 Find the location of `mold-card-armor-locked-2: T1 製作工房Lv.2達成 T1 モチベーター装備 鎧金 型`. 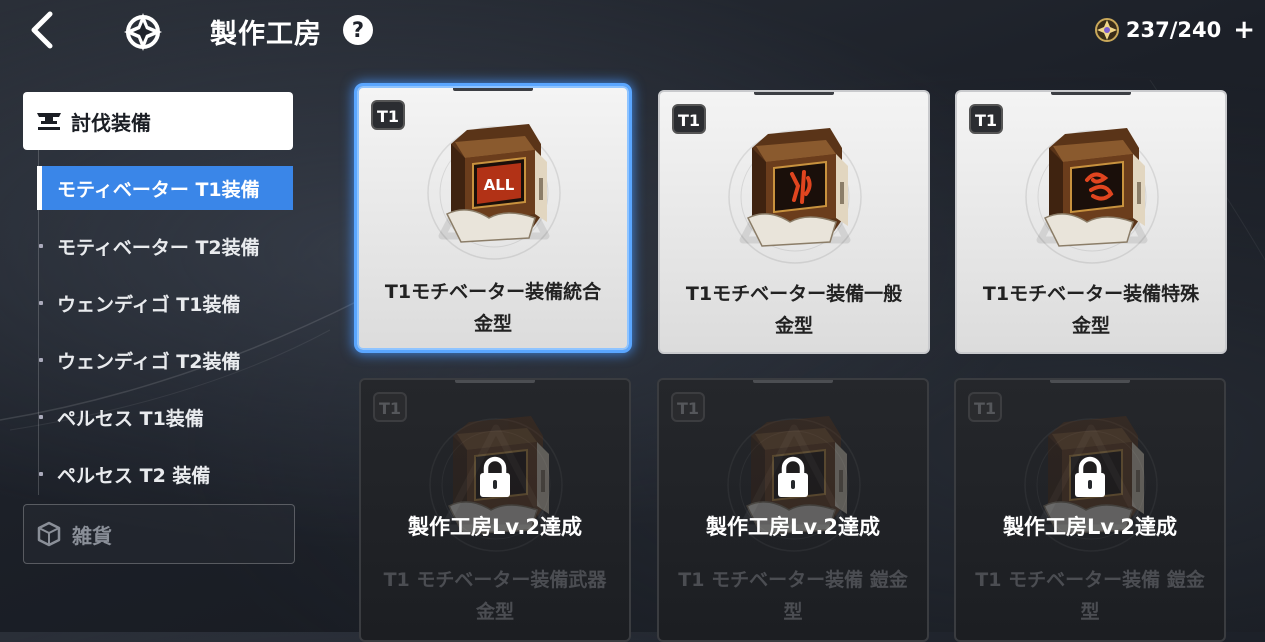

mold-card-armor-locked-2: T1 製作工房Lv.2達成 T1 モチベーター装備 鎧金 型 is located at coordinates (1090, 510).